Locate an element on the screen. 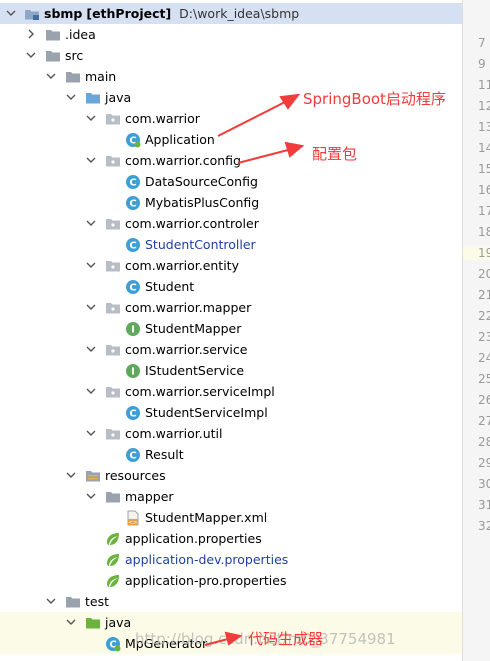  spring-boot-class-icon: C is located at coordinates (133, 140).